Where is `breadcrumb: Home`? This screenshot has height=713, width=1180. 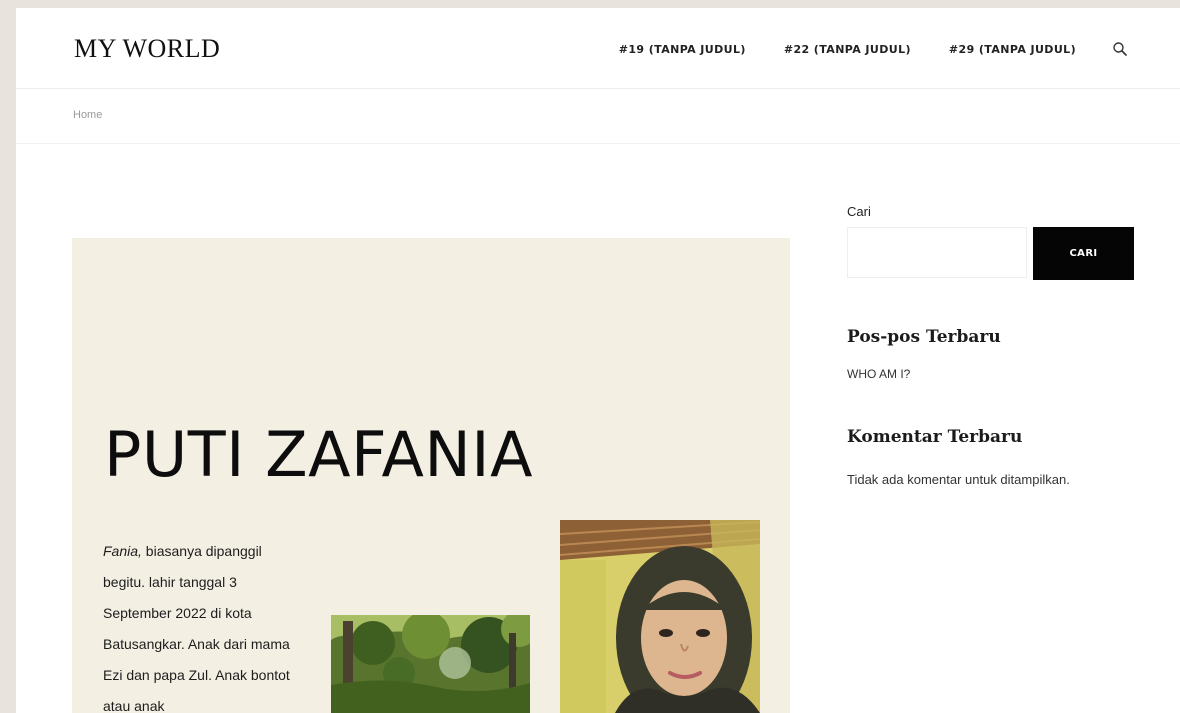 breadcrumb: Home is located at coordinates (598, 116).